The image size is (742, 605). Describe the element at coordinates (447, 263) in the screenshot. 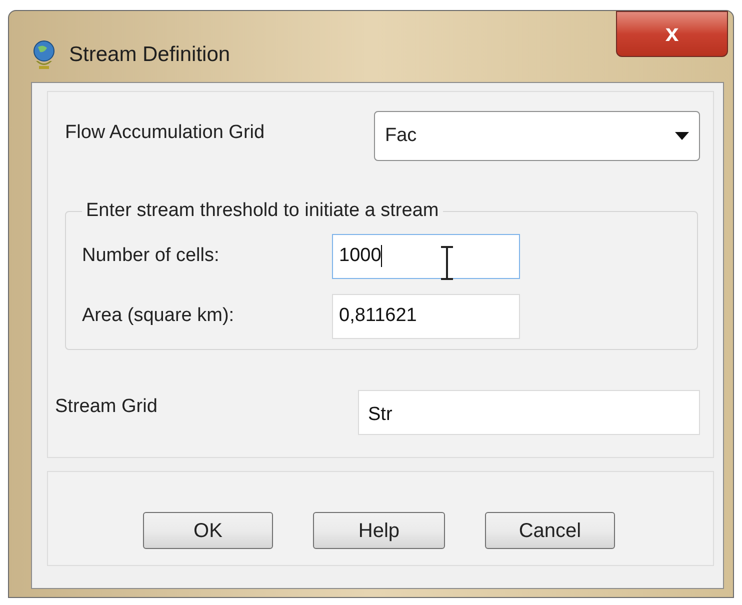

I see `text-cursor-icon` at that location.